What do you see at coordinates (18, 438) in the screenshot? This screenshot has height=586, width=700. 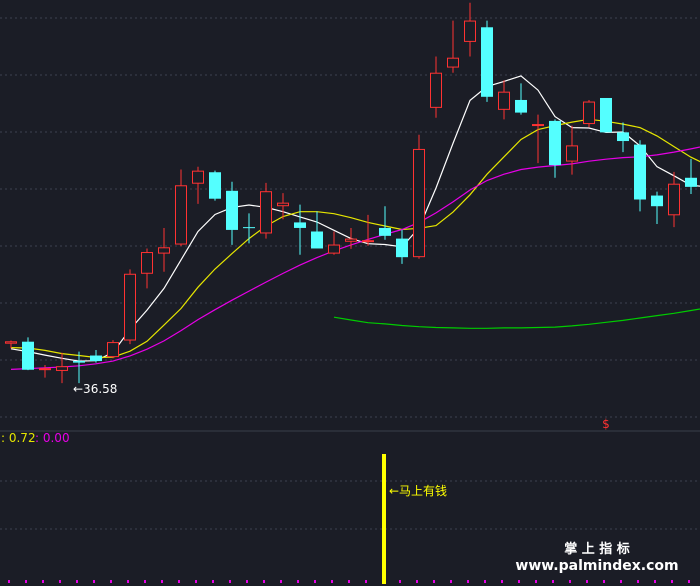 I see `indicator-legend-value-1: : 0.72` at bounding box center [18, 438].